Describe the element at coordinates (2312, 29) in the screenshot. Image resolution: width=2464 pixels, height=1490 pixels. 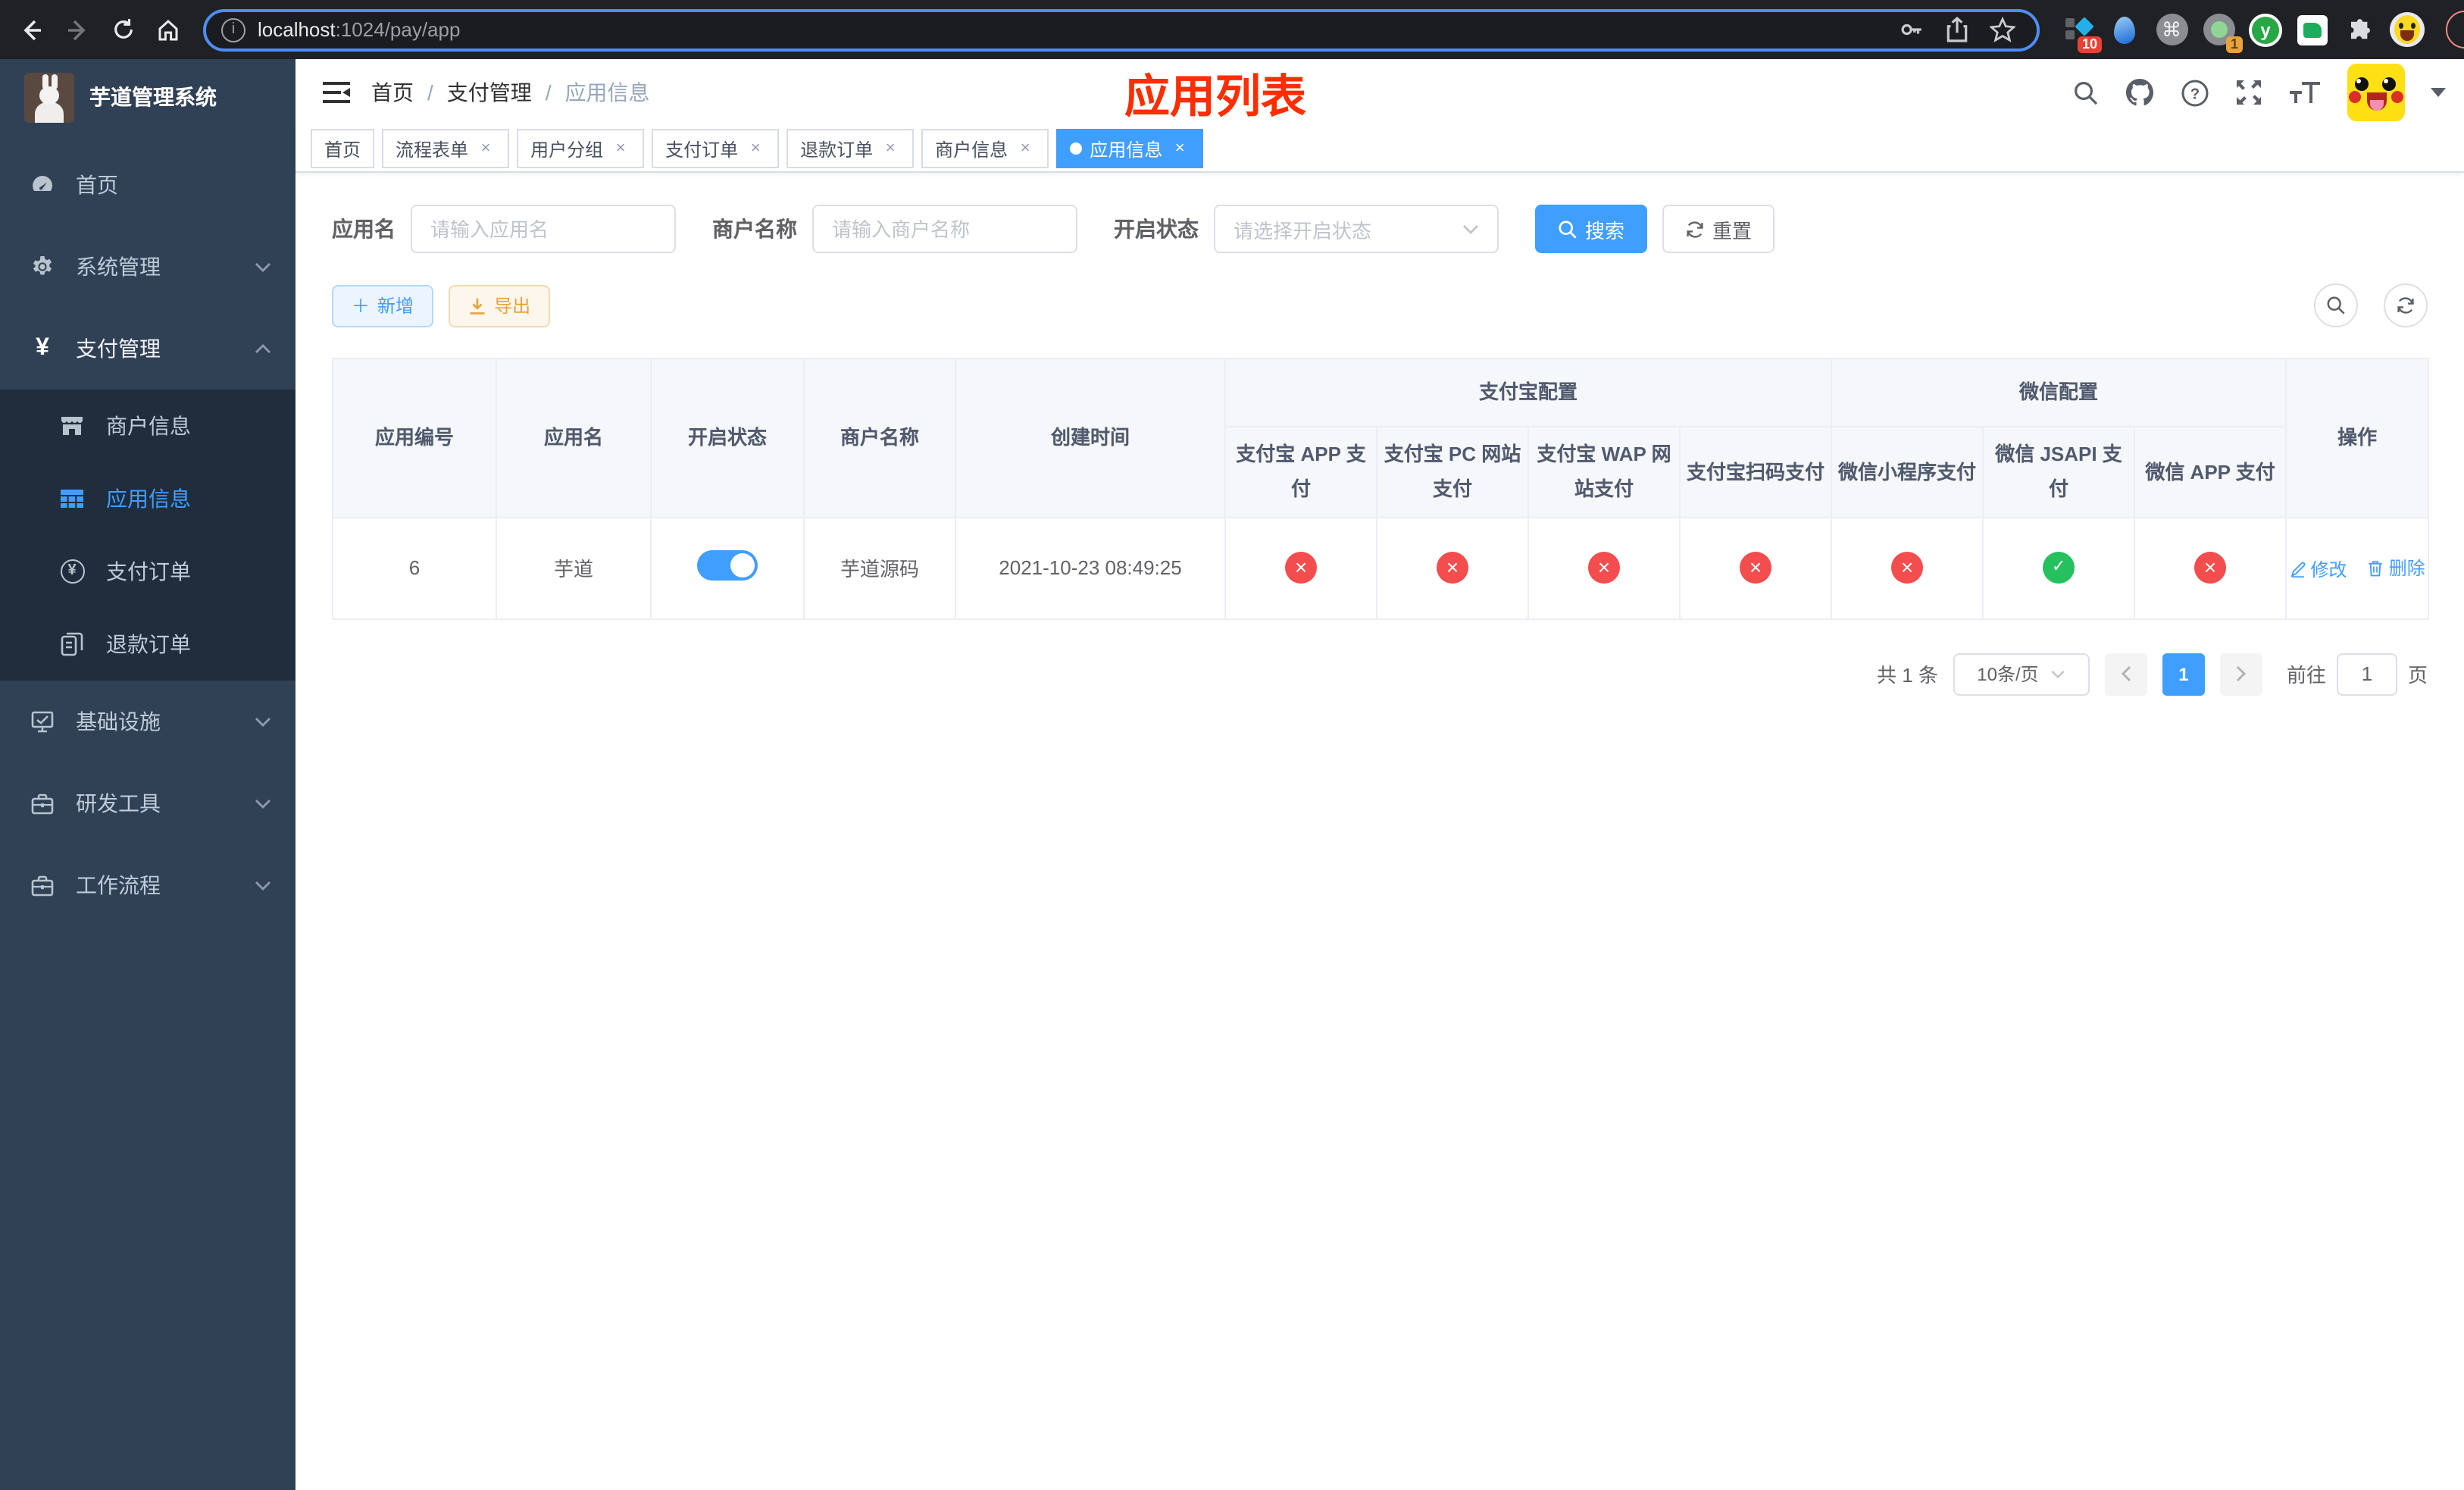
I see `ext-chat-icon` at that location.